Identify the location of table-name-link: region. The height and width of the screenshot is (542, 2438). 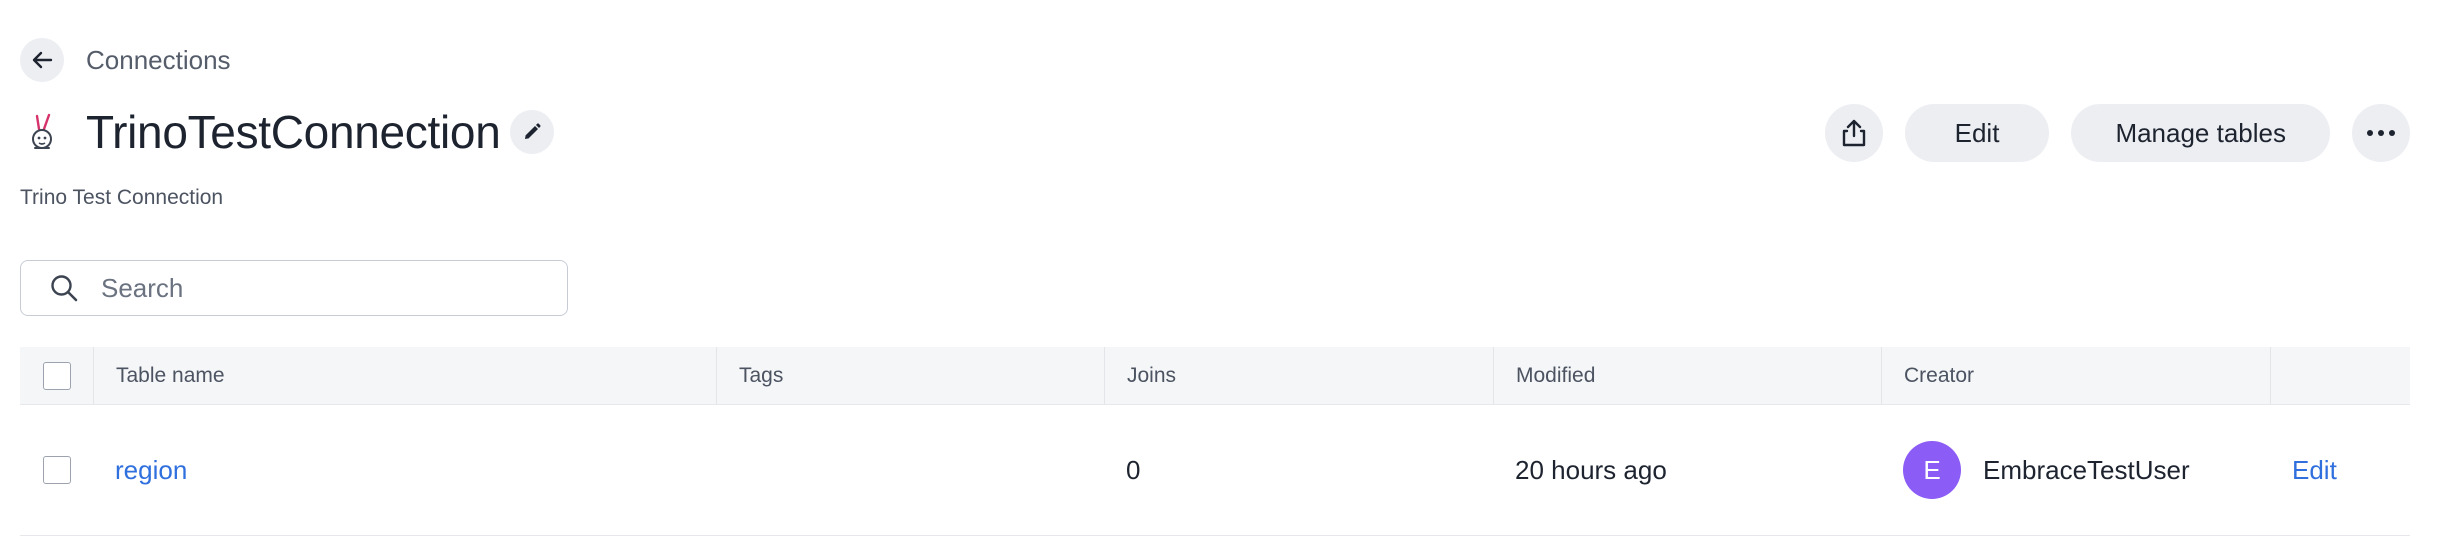
(151, 470).